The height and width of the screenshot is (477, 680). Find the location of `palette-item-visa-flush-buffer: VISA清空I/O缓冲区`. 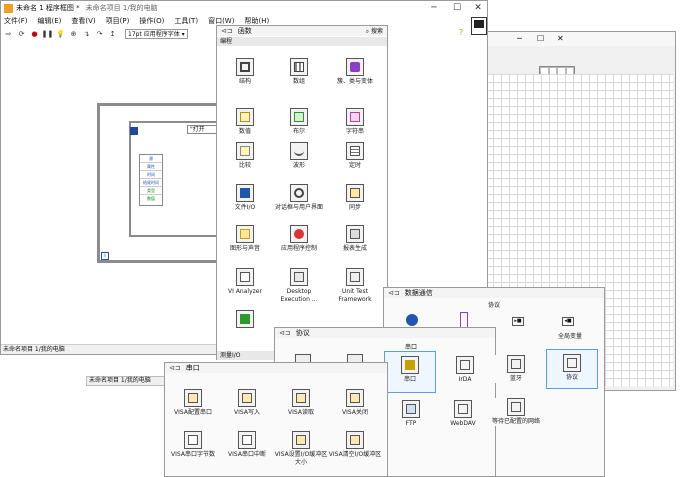

palette-item-visa-flush-buffer: VISA清空I/O缓冲区 is located at coordinates (355, 445).